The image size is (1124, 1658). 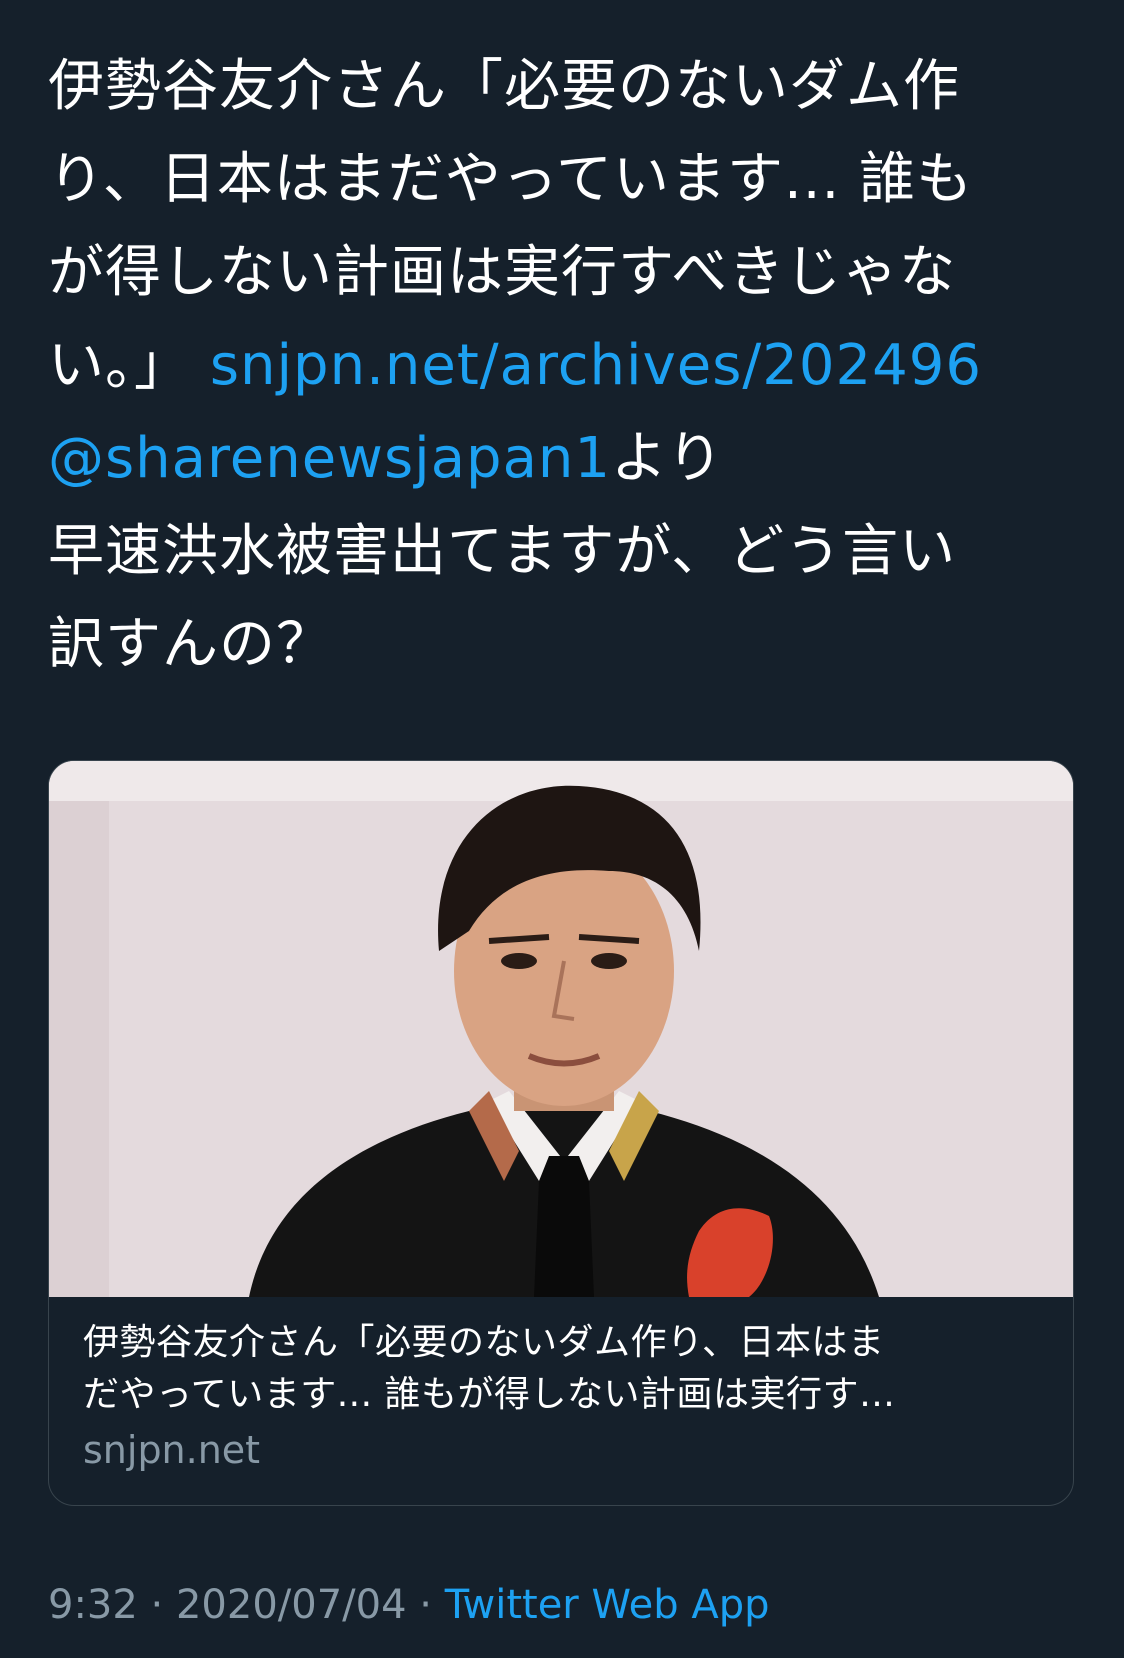 What do you see at coordinates (502, 551) in the screenshot?
I see `reply-line: 早速洪水被害出てますが、どう言い` at bounding box center [502, 551].